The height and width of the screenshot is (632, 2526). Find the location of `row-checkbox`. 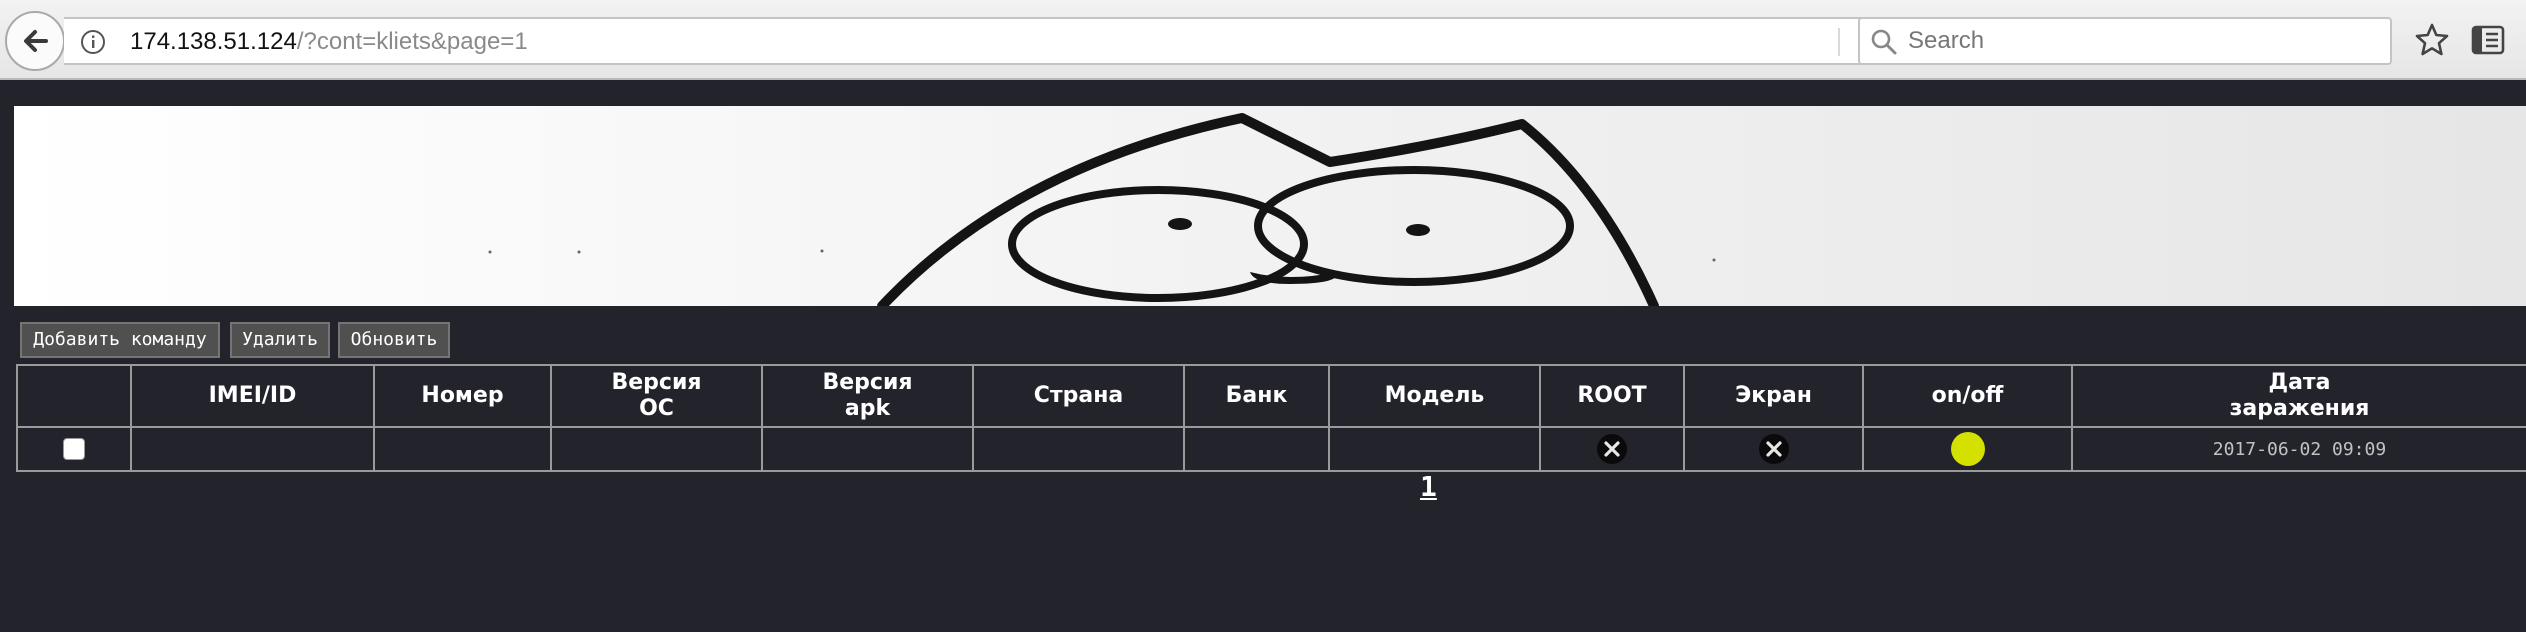

row-checkbox is located at coordinates (74, 449).